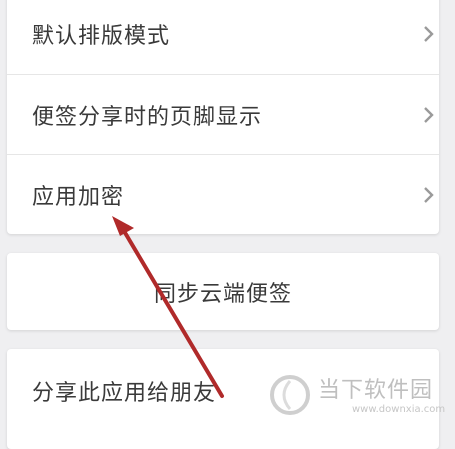 The image size is (455, 449). Describe the element at coordinates (124, 393) in the screenshot. I see `share-label: 分享此应用给朋友` at that location.